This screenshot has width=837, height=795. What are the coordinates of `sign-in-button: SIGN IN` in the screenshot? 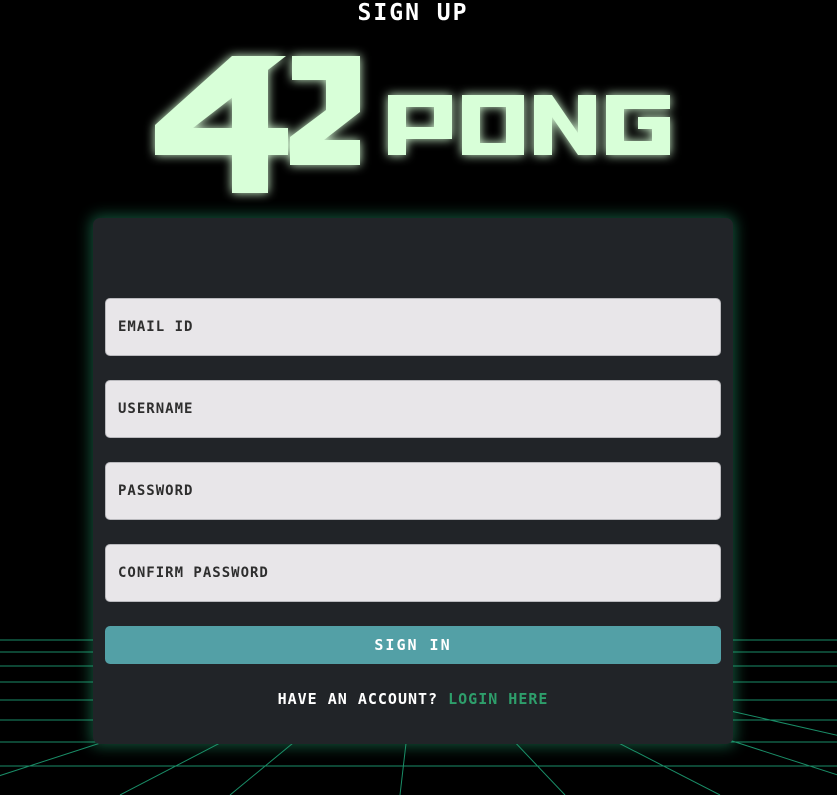 It's located at (413, 645).